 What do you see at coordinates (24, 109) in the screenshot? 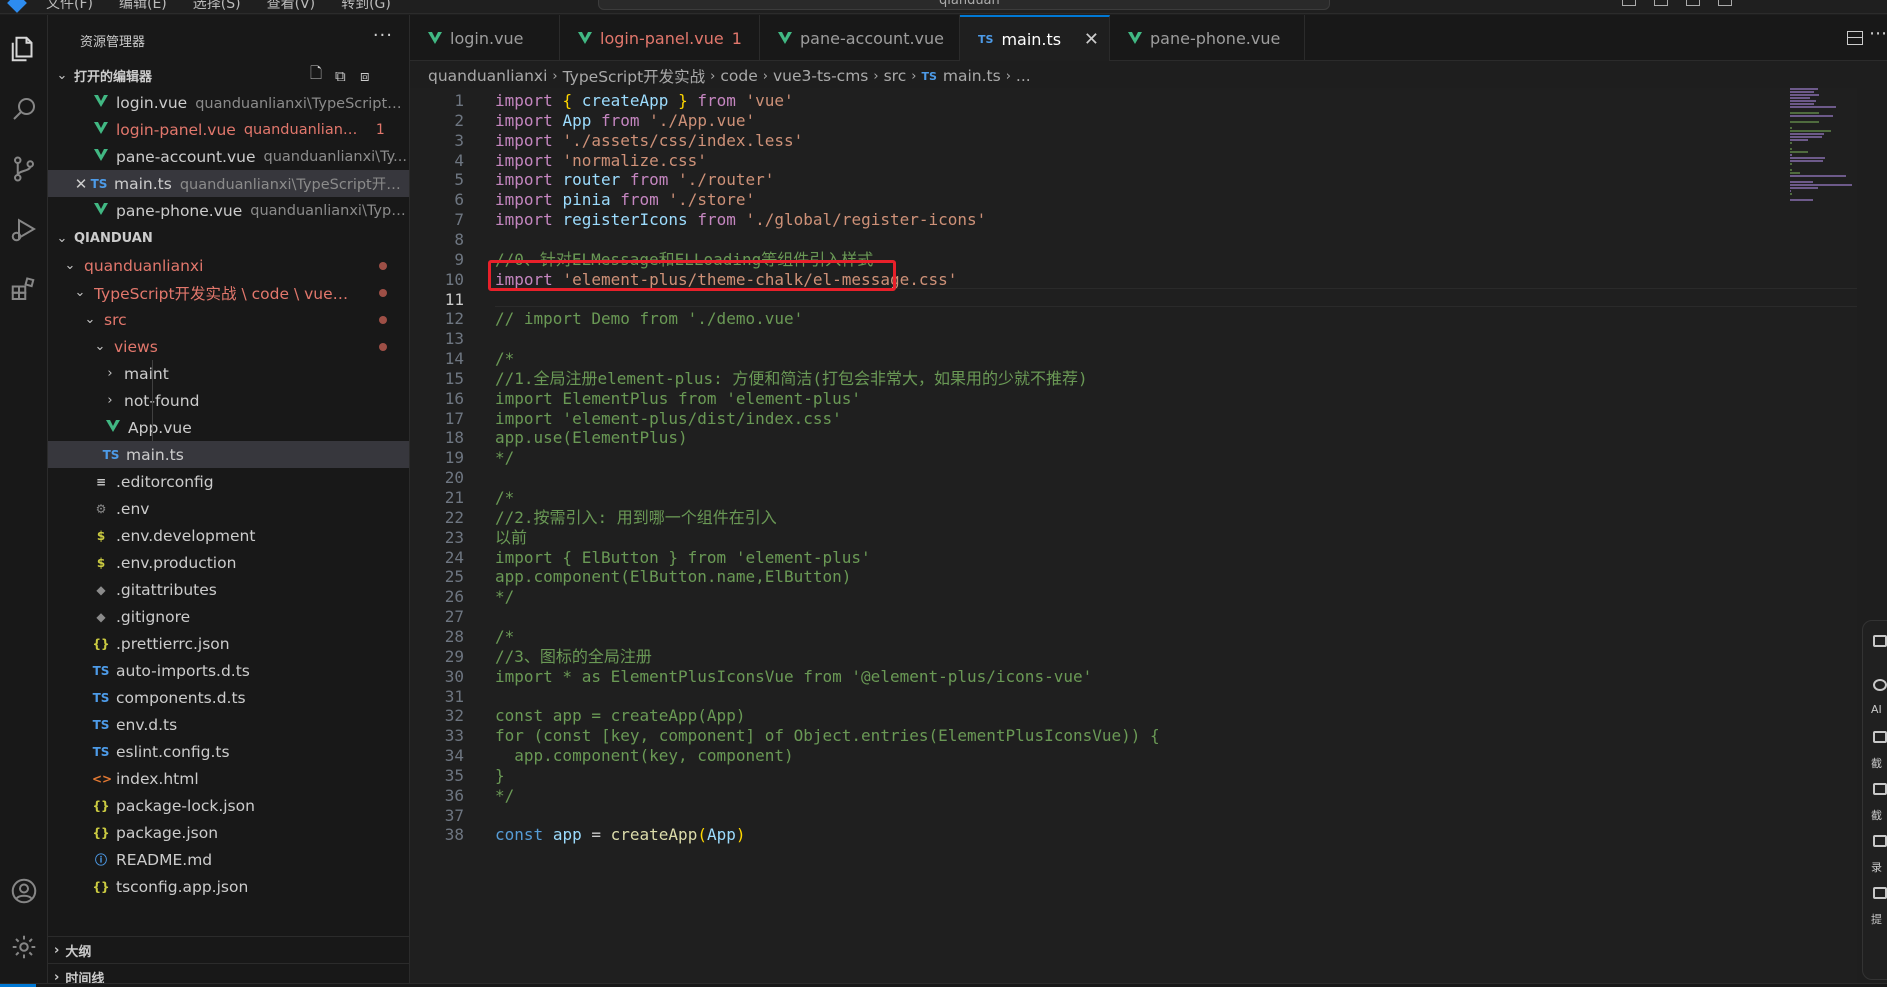
I see `search-icon` at bounding box center [24, 109].